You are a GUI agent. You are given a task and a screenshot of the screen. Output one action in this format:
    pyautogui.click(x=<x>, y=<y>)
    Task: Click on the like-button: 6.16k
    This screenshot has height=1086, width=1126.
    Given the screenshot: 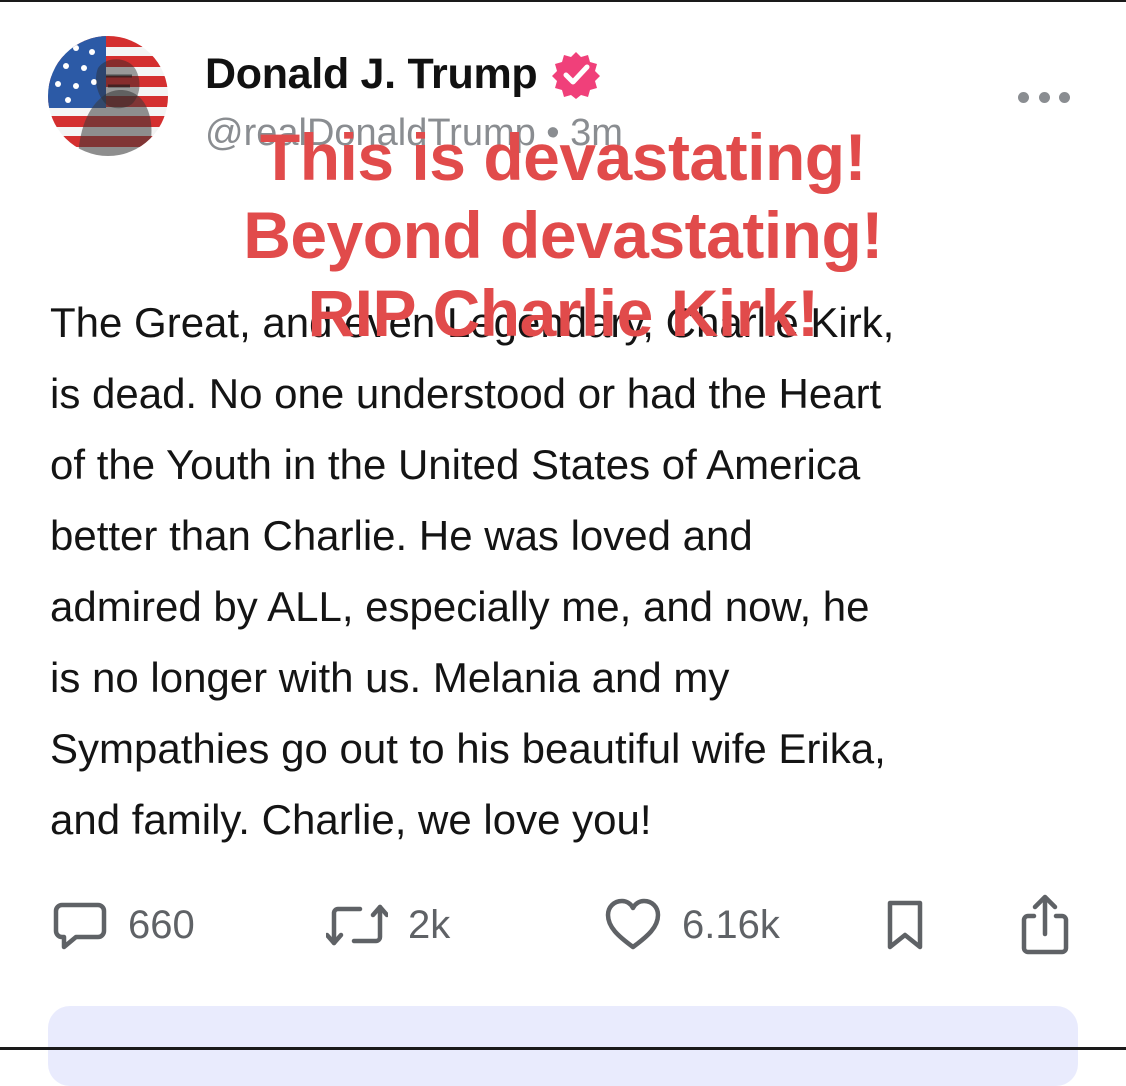 What is the action you would take?
    pyautogui.click(x=692, y=925)
    